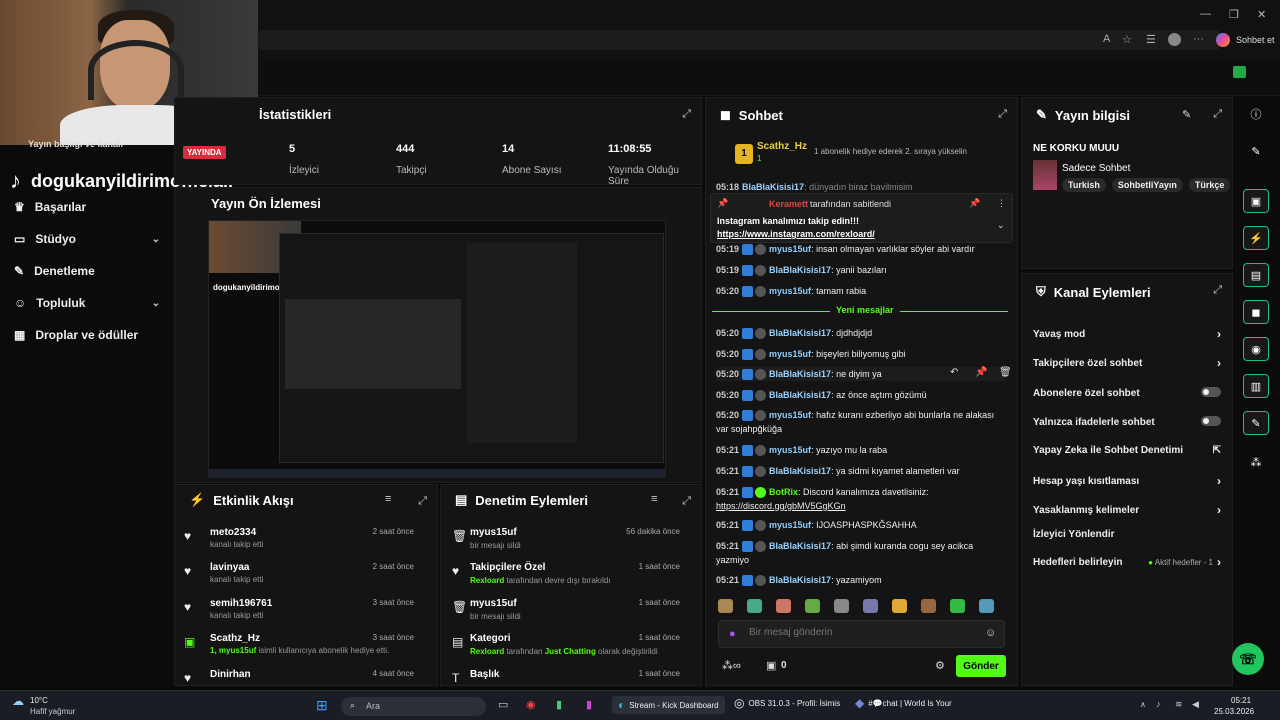  What do you see at coordinates (1248, 659) in the screenshot?
I see `support-headset-icon: ☏` at bounding box center [1248, 659].